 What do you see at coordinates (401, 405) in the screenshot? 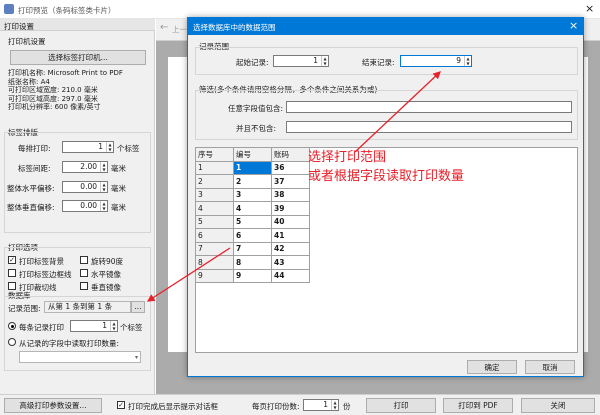
I see `print-button: 打印` at bounding box center [401, 405].